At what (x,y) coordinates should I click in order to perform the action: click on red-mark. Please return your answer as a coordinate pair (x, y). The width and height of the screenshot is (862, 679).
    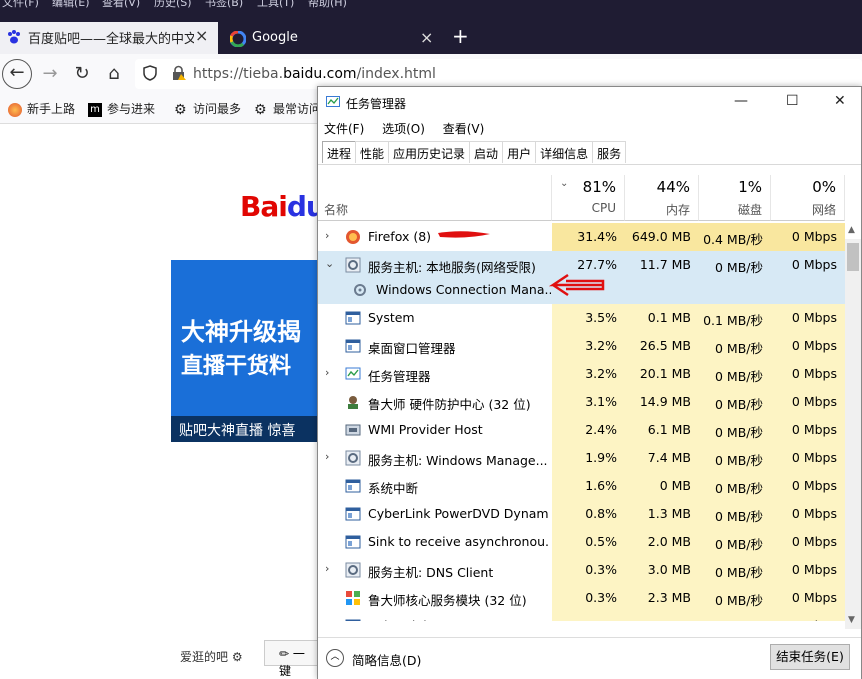
    Looking at the image, I should click on (464, 234).